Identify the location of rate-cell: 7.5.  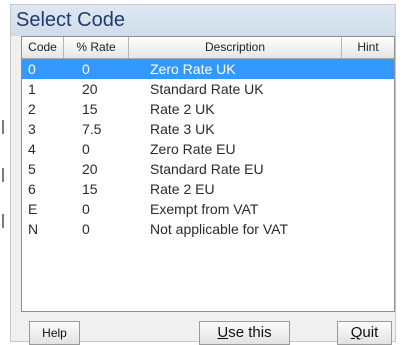
(92, 129).